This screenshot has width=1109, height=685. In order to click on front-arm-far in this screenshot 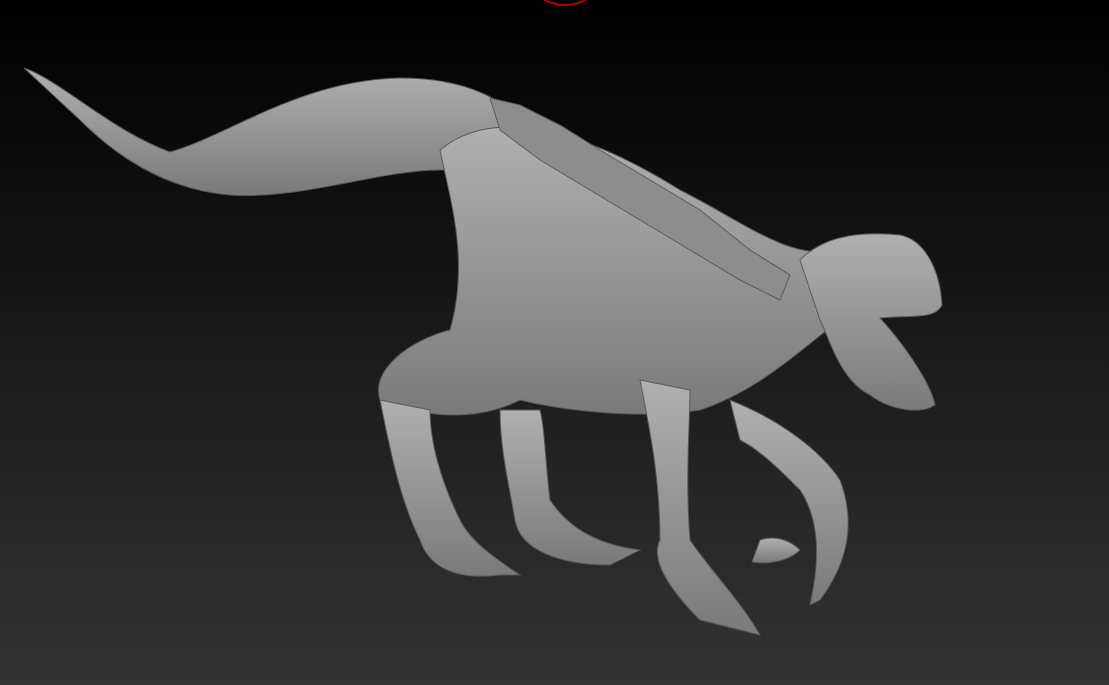, I will do `click(789, 502)`.